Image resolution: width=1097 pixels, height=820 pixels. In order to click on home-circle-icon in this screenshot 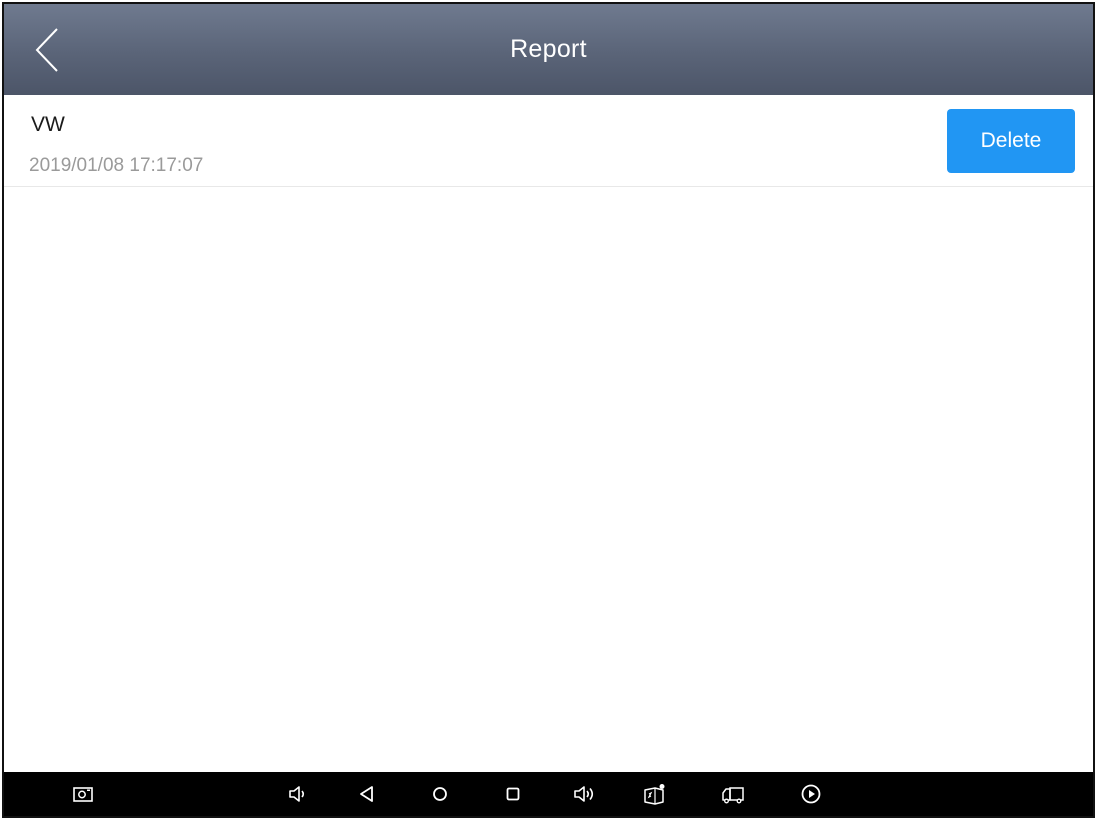, I will do `click(440, 794)`.